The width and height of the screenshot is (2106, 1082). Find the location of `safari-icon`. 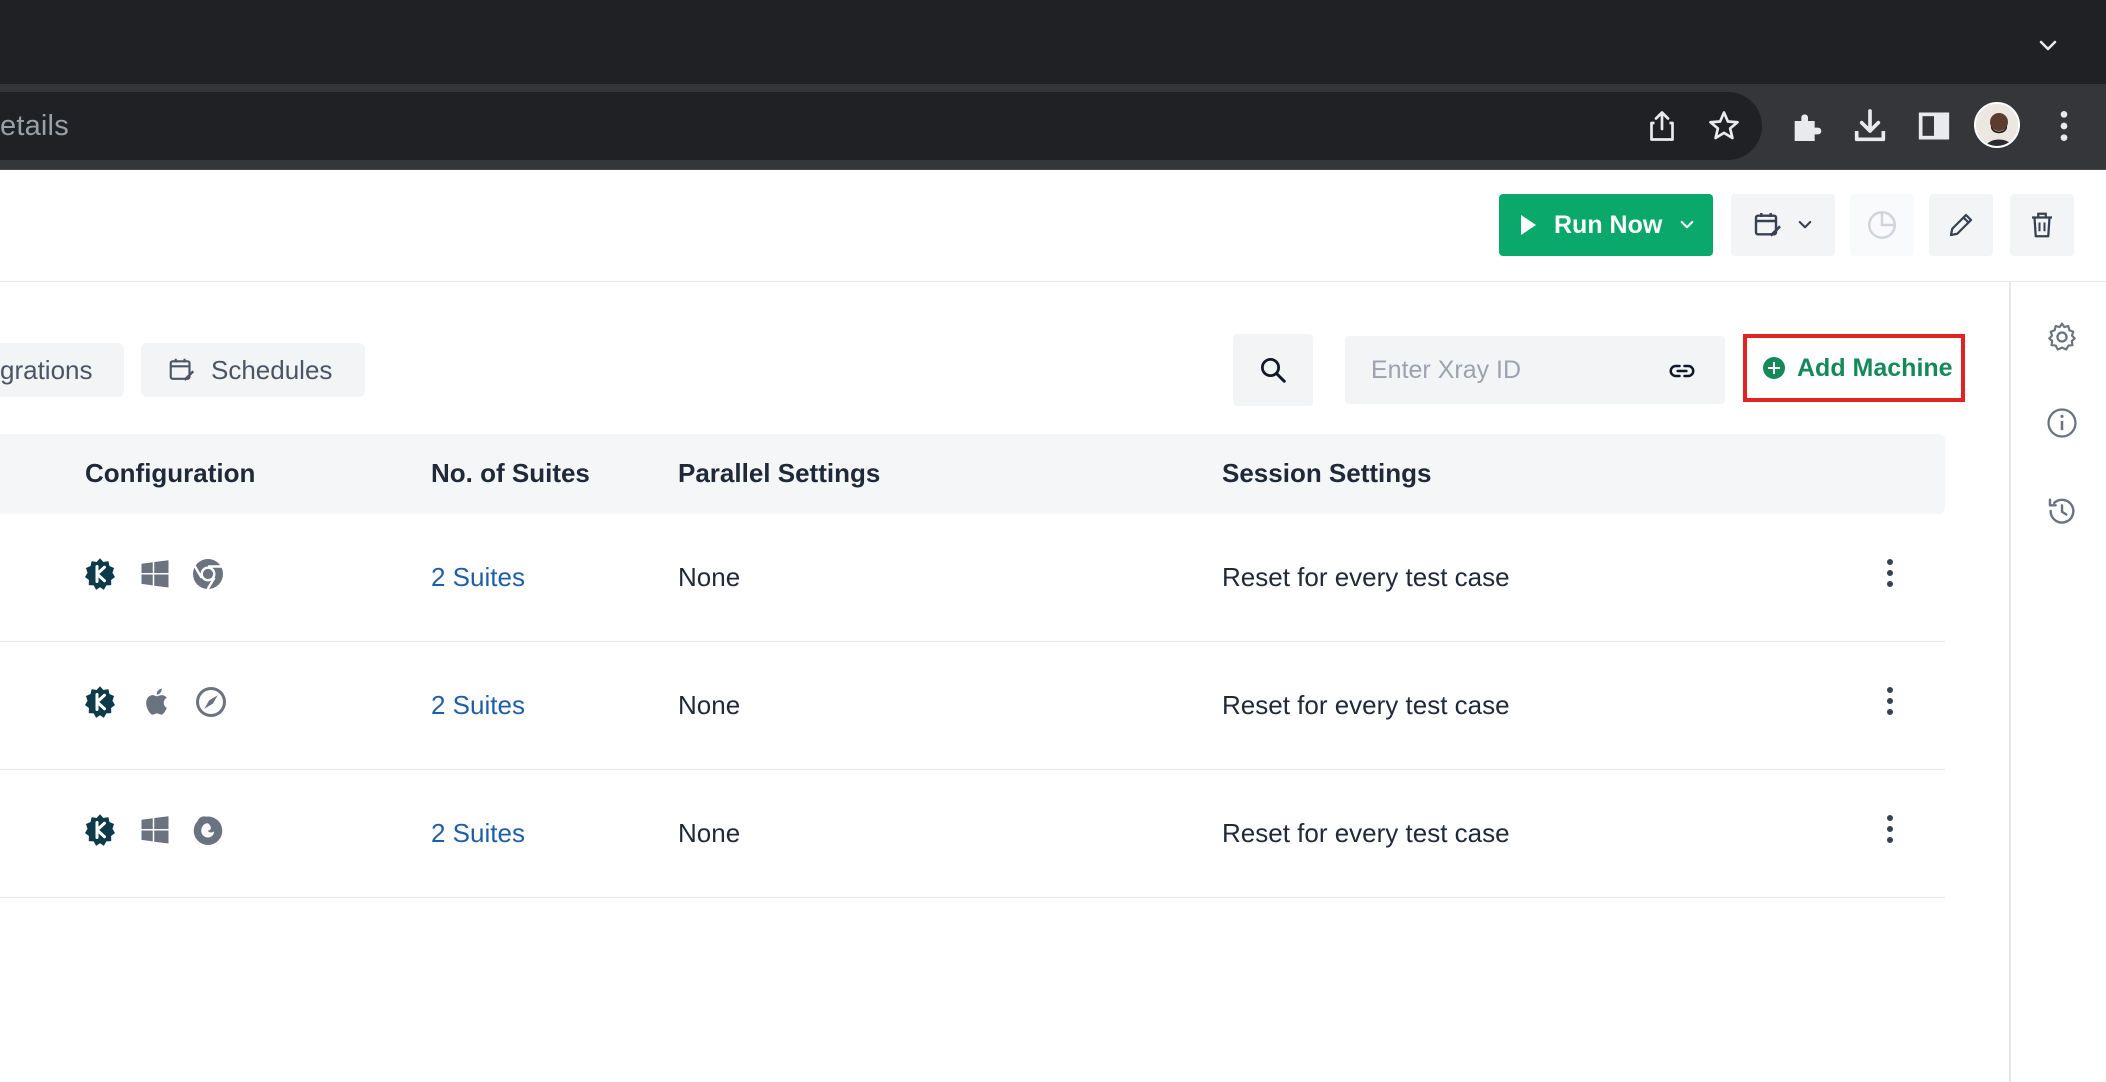

safari-icon is located at coordinates (211, 702).